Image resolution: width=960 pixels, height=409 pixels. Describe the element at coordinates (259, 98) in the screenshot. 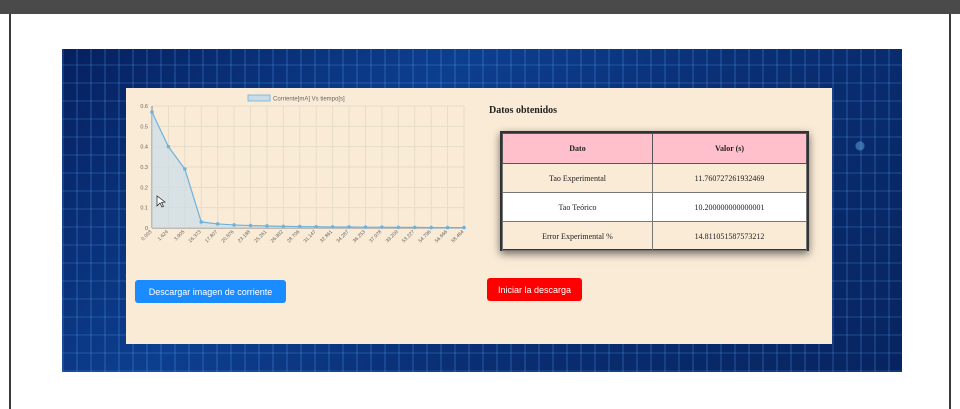

I see `legend-swatch` at that location.